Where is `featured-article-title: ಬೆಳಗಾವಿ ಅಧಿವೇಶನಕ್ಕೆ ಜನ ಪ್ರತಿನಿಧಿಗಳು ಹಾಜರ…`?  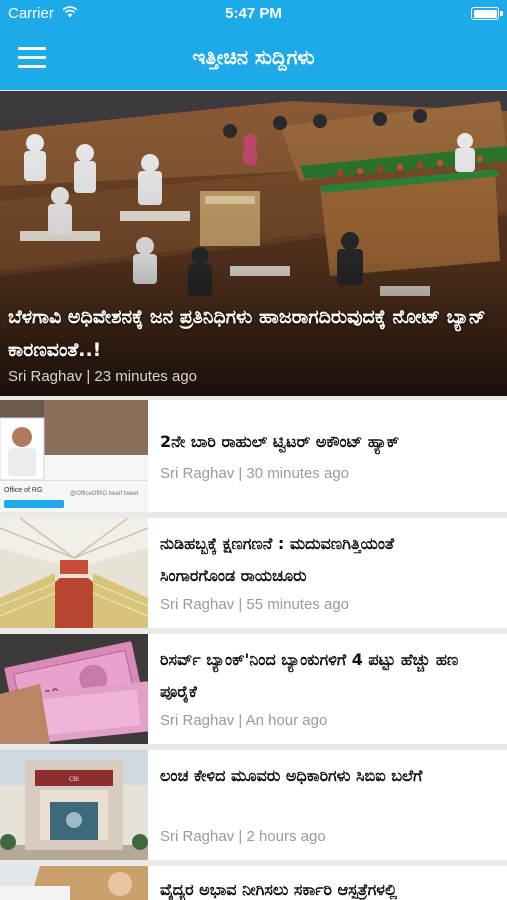 featured-article-title: ಬೆಳಗಾವಿ ಅಧಿವೇಶನಕ್ಕೆ ಜನ ಪ್ರತಿನಿಧಿಗಳು ಹಾಜರ… is located at coordinates (247, 333).